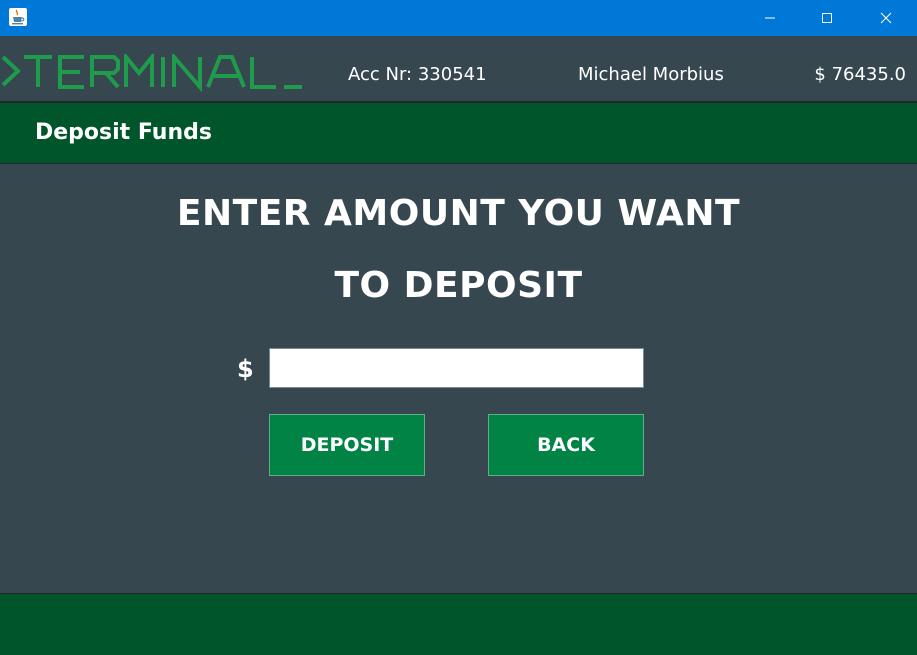 The image size is (917, 655). I want to click on account-header: Acc Nr: 330541 Michael Morbius $ 76435.0, so click(458, 69).